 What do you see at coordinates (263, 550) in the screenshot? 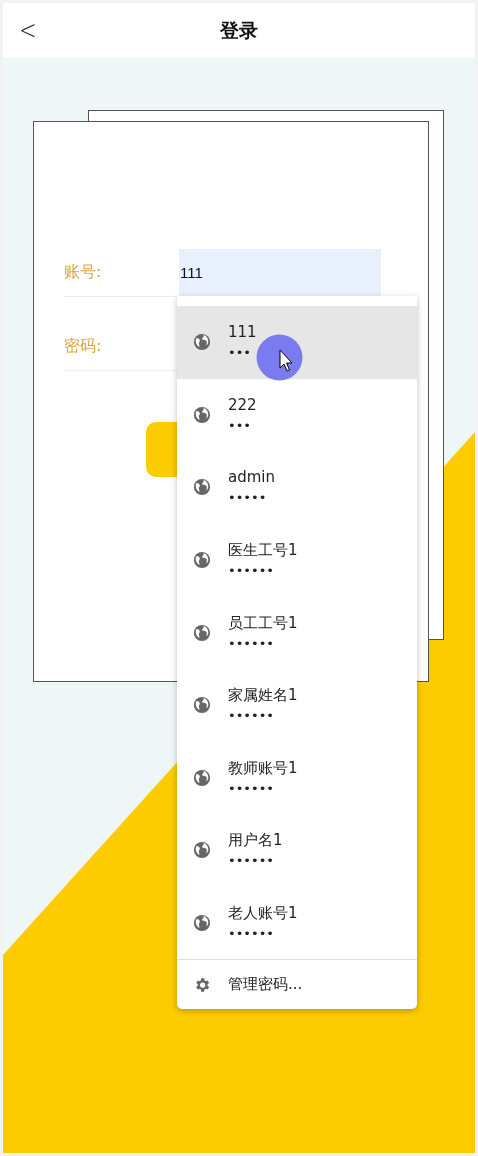
I see `username-text: 医生工号1` at bounding box center [263, 550].